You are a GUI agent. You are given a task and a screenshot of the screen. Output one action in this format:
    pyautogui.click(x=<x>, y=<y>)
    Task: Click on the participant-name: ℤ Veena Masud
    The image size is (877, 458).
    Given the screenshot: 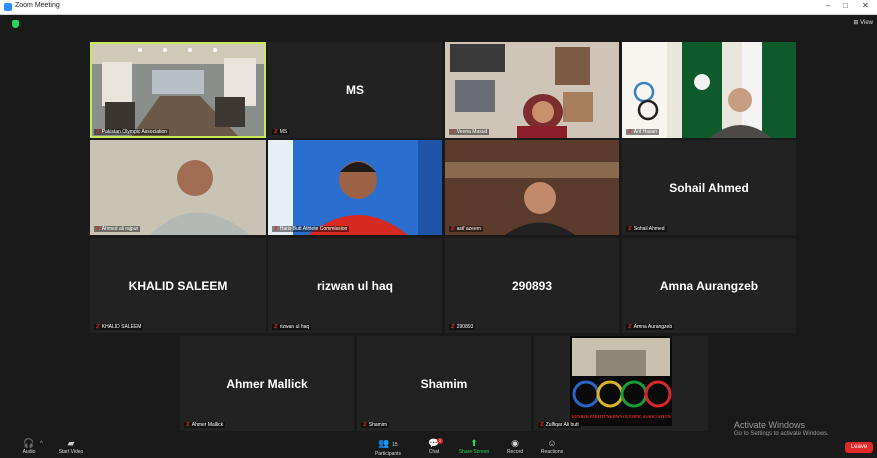 What is the action you would take?
    pyautogui.click(x=469, y=132)
    